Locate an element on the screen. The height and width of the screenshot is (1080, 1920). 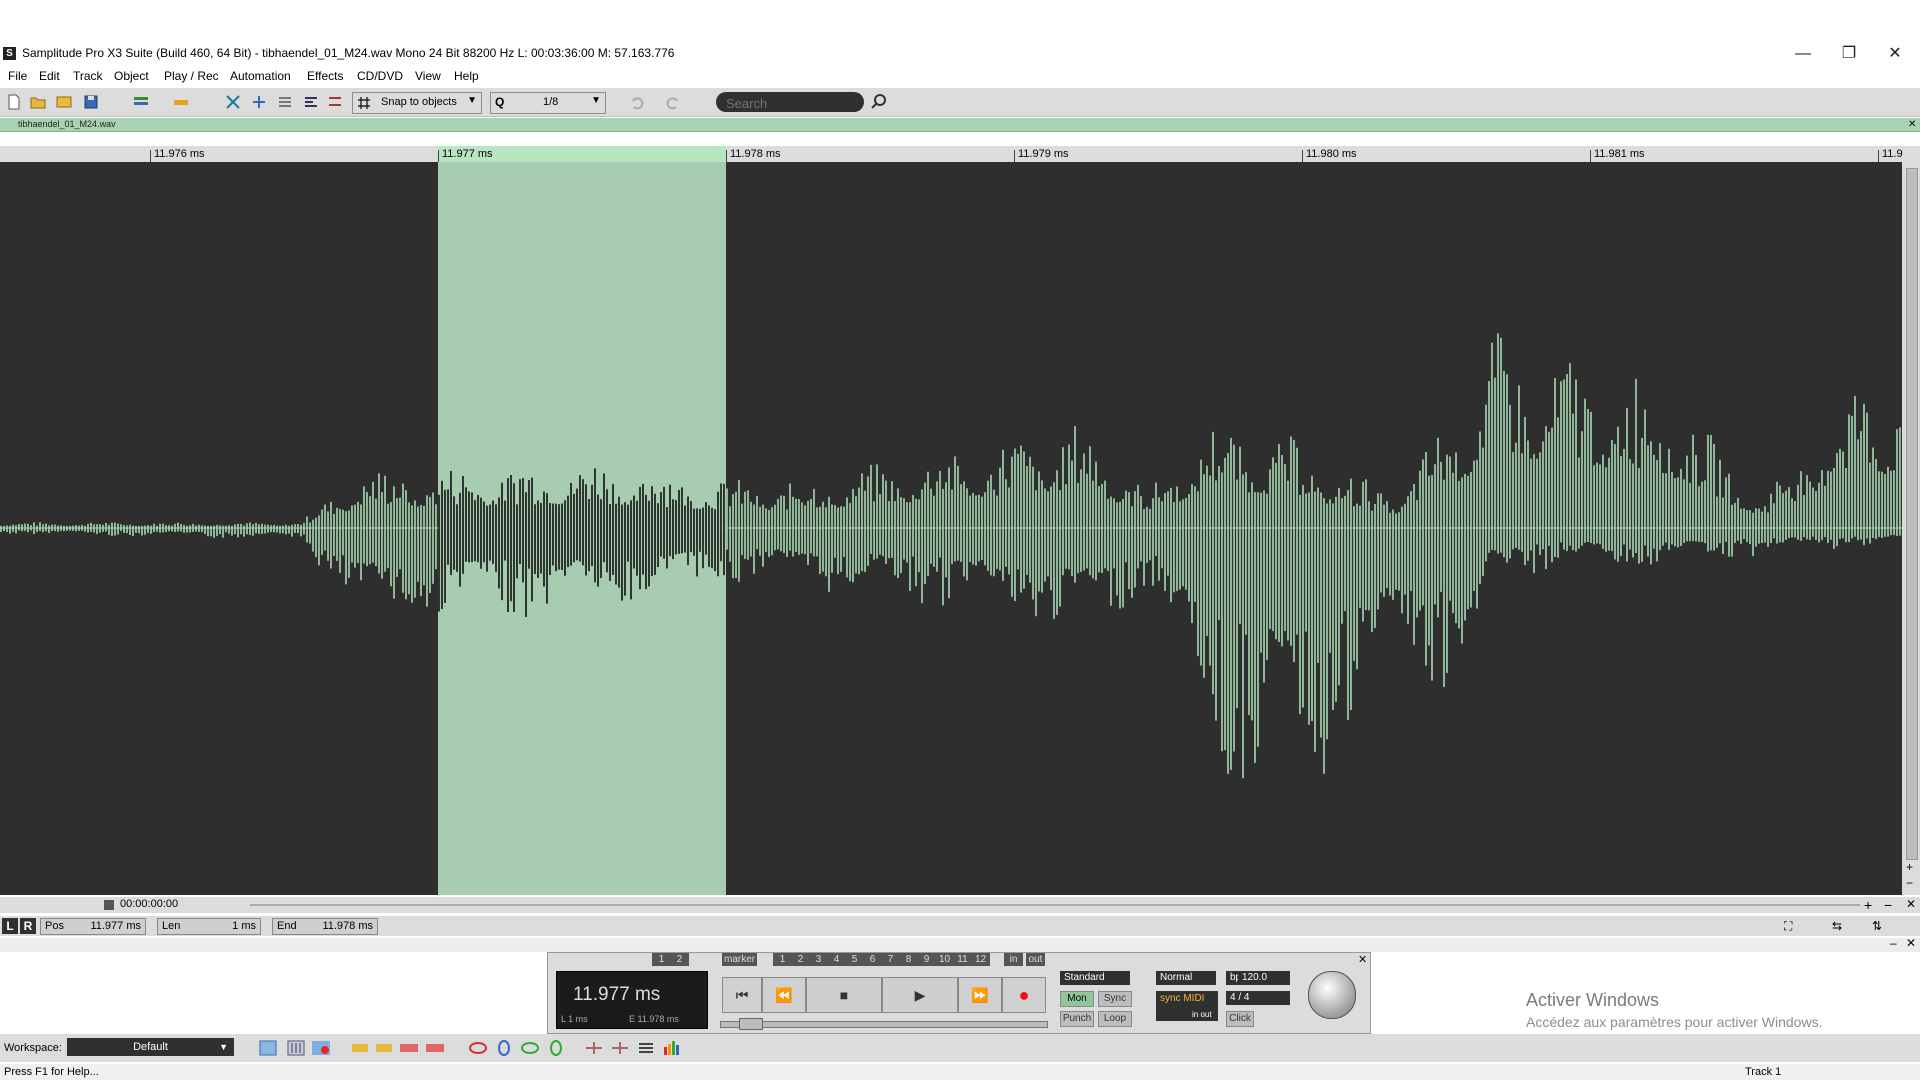
sync-view-icon is located at coordinates (504, 1048).